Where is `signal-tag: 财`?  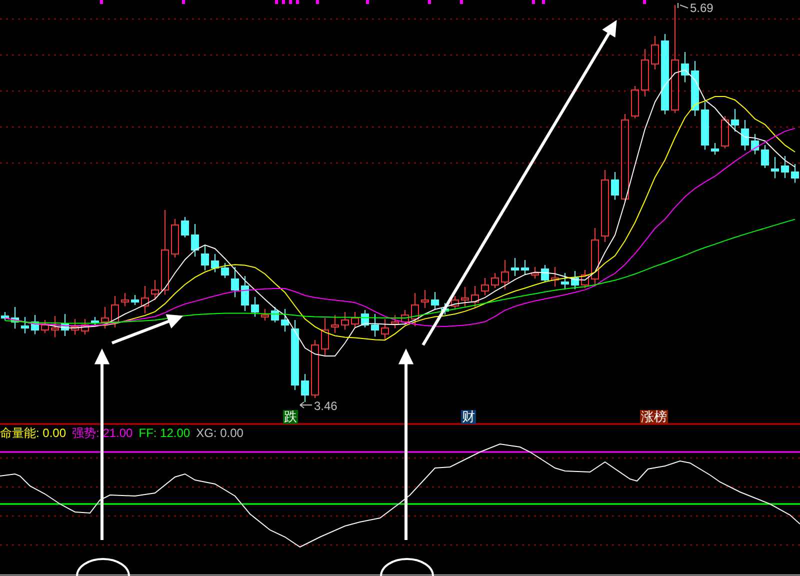
signal-tag: 财 is located at coordinates (468, 417).